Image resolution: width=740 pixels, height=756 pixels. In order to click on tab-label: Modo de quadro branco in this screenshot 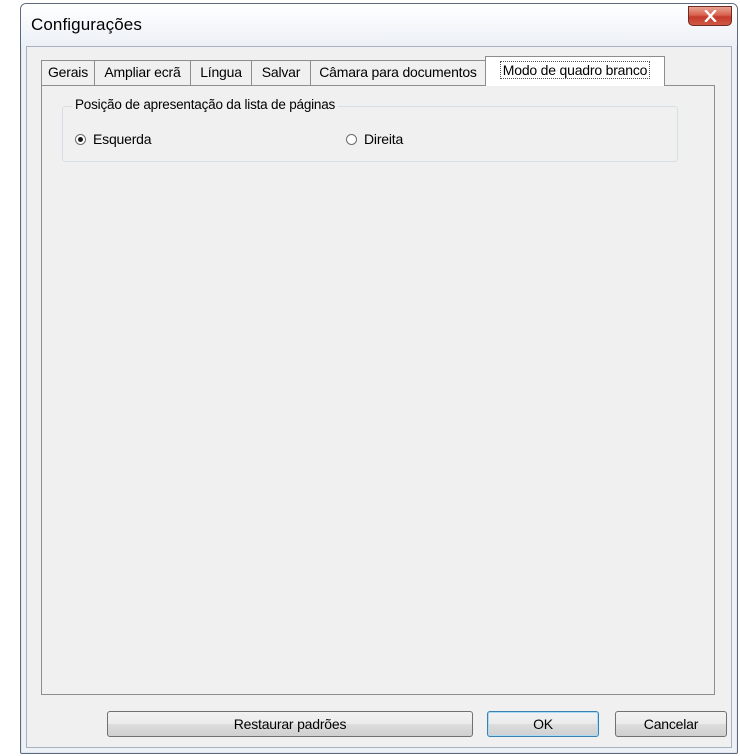, I will do `click(575, 70)`.